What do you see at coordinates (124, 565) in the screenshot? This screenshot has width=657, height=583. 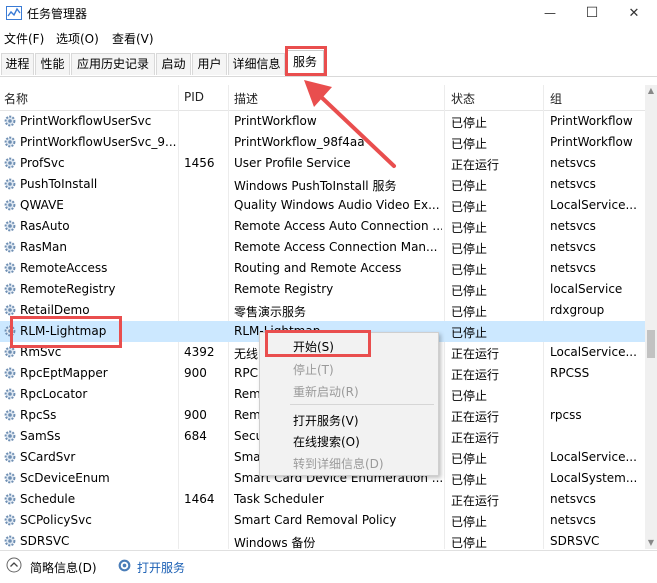 I see `services-icon` at bounding box center [124, 565].